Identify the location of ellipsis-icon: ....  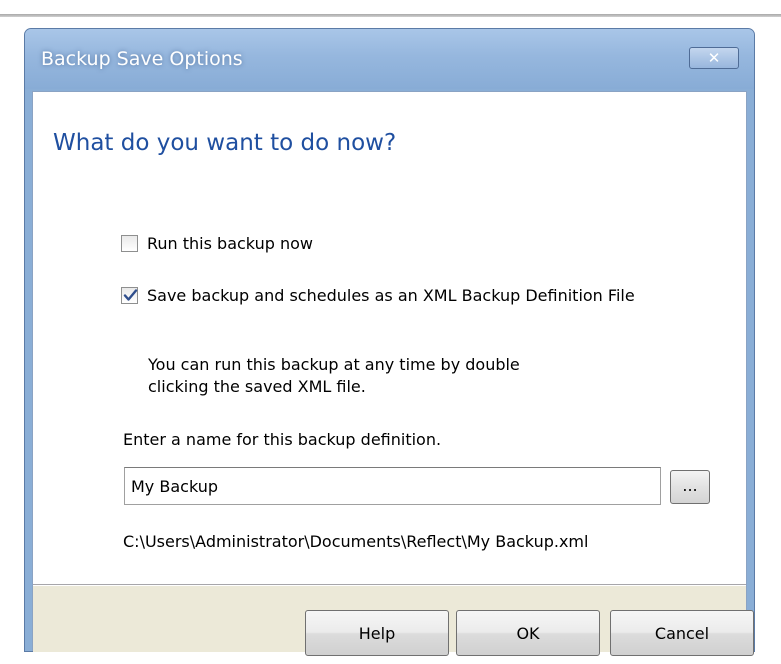
(690, 485).